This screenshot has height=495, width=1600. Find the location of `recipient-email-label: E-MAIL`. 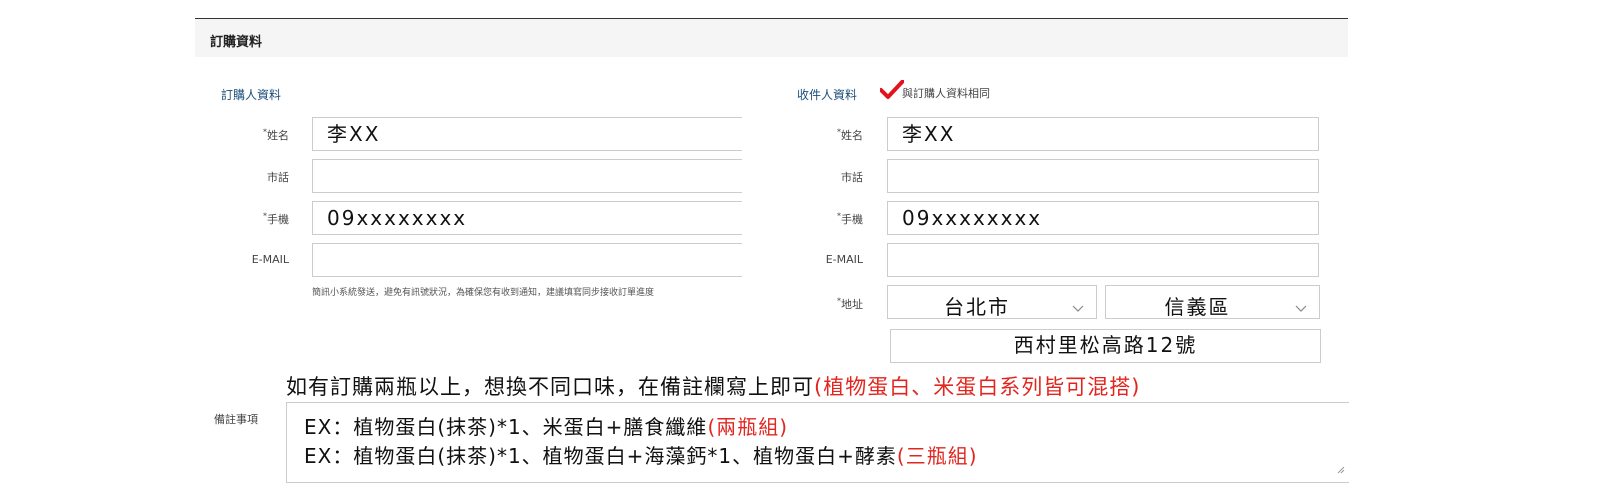

recipient-email-label: E-MAIL is located at coordinates (844, 259).